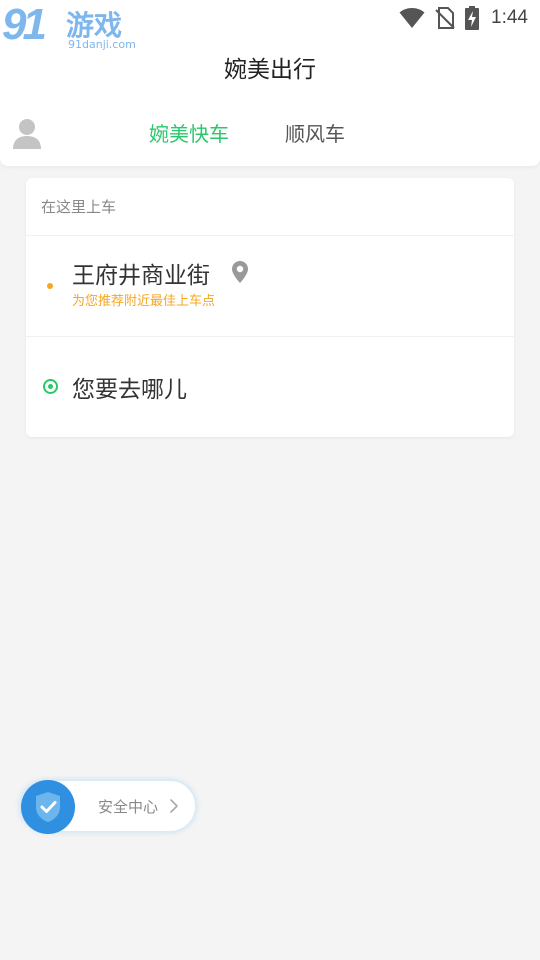 This screenshot has width=540, height=960. I want to click on battery-charging-icon, so click(472, 18).